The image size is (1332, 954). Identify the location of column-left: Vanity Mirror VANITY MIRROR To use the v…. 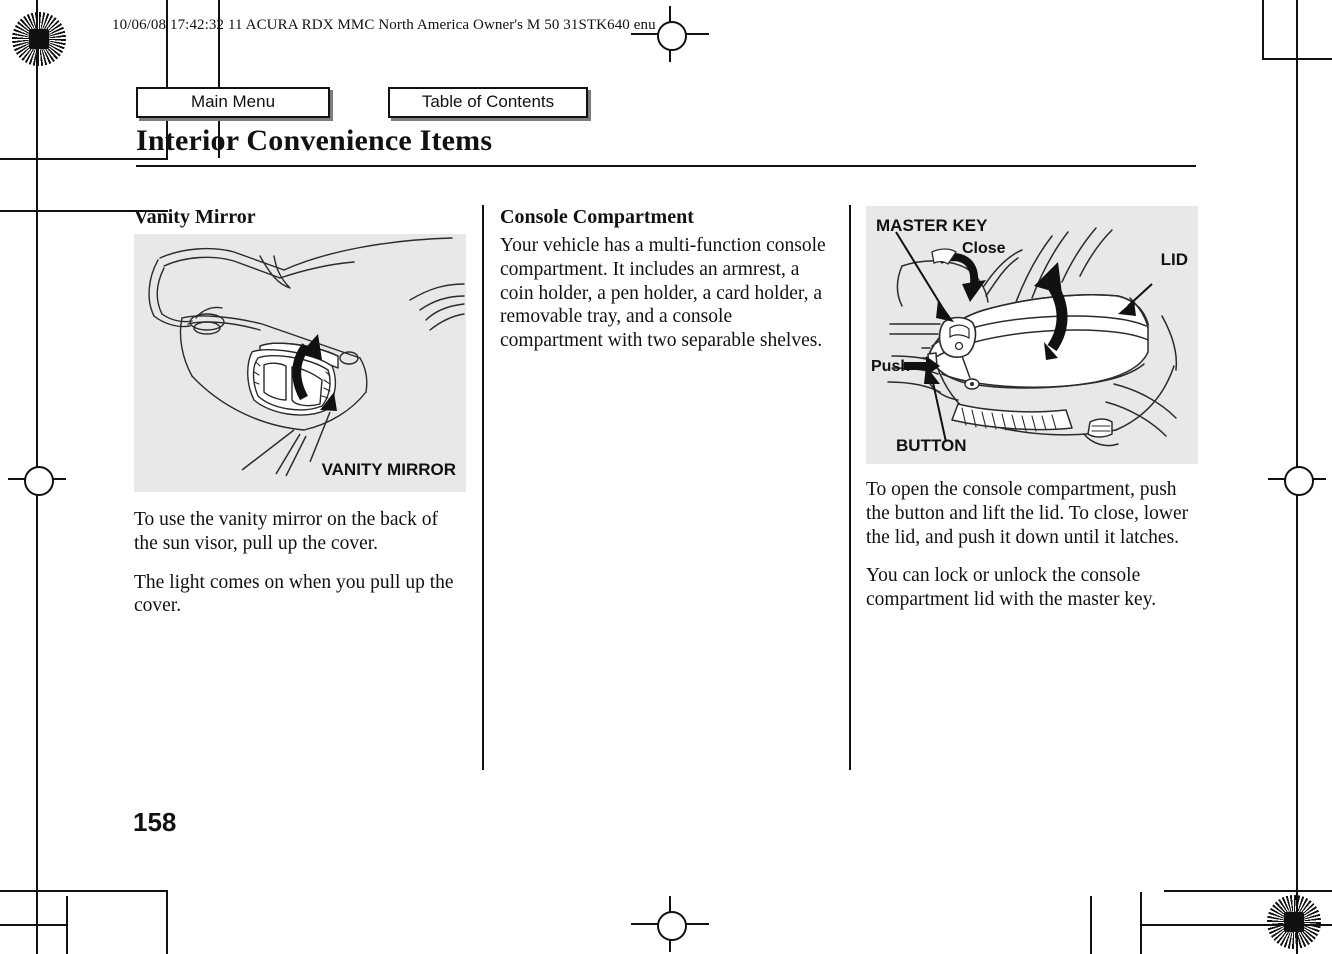
(300, 419).